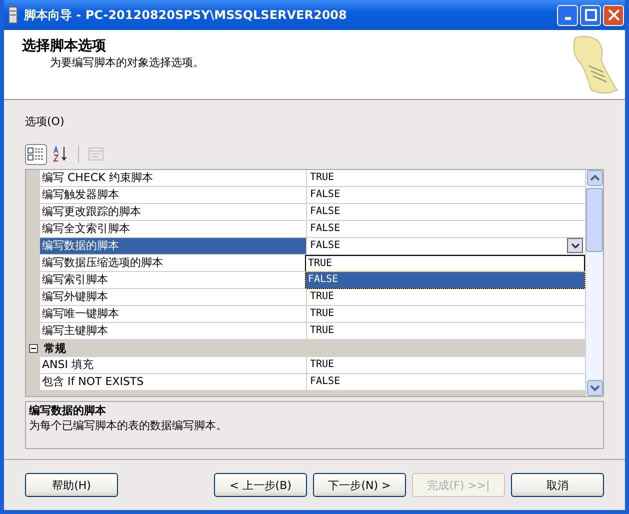 This screenshot has height=514, width=629. What do you see at coordinates (45, 121) in the screenshot?
I see `options-label: 选项(O)` at bounding box center [45, 121].